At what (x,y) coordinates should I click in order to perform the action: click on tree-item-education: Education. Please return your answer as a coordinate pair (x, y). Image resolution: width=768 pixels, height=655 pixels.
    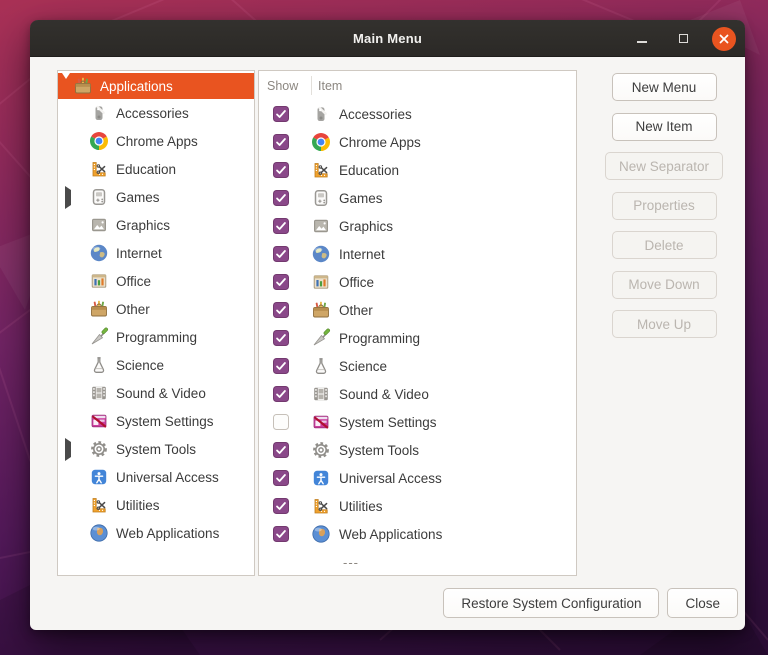
    Looking at the image, I should click on (156, 169).